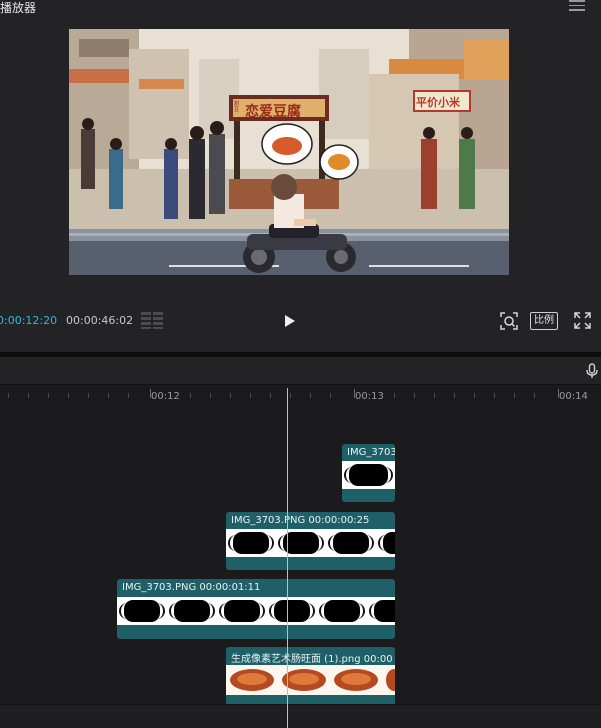 The height and width of the screenshot is (728, 601). I want to click on current-time: 00:00:12:20, so click(29, 320).